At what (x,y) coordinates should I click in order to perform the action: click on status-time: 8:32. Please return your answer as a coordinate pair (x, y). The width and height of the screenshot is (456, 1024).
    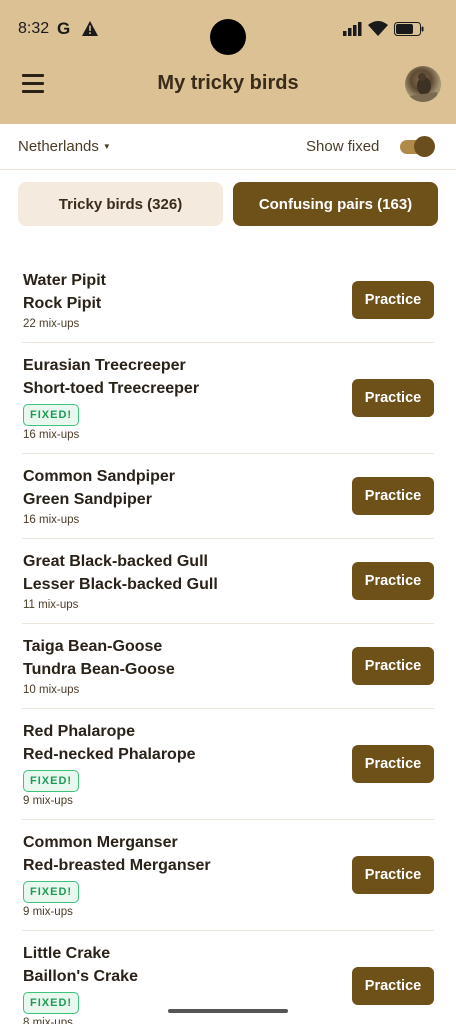
    Looking at the image, I should click on (34, 28).